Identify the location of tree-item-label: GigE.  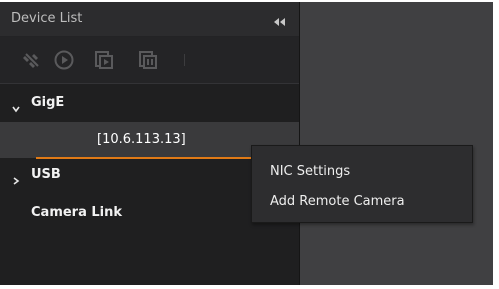
(48, 102).